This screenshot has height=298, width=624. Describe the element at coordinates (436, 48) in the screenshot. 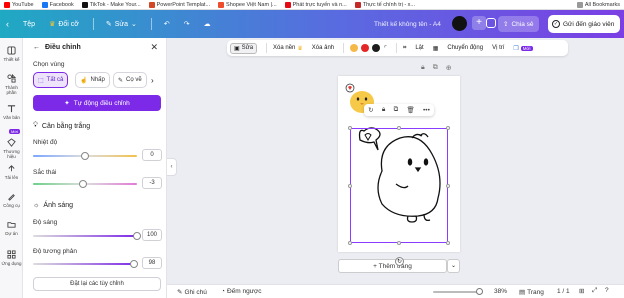

I see `transparency-button: ▦` at that location.